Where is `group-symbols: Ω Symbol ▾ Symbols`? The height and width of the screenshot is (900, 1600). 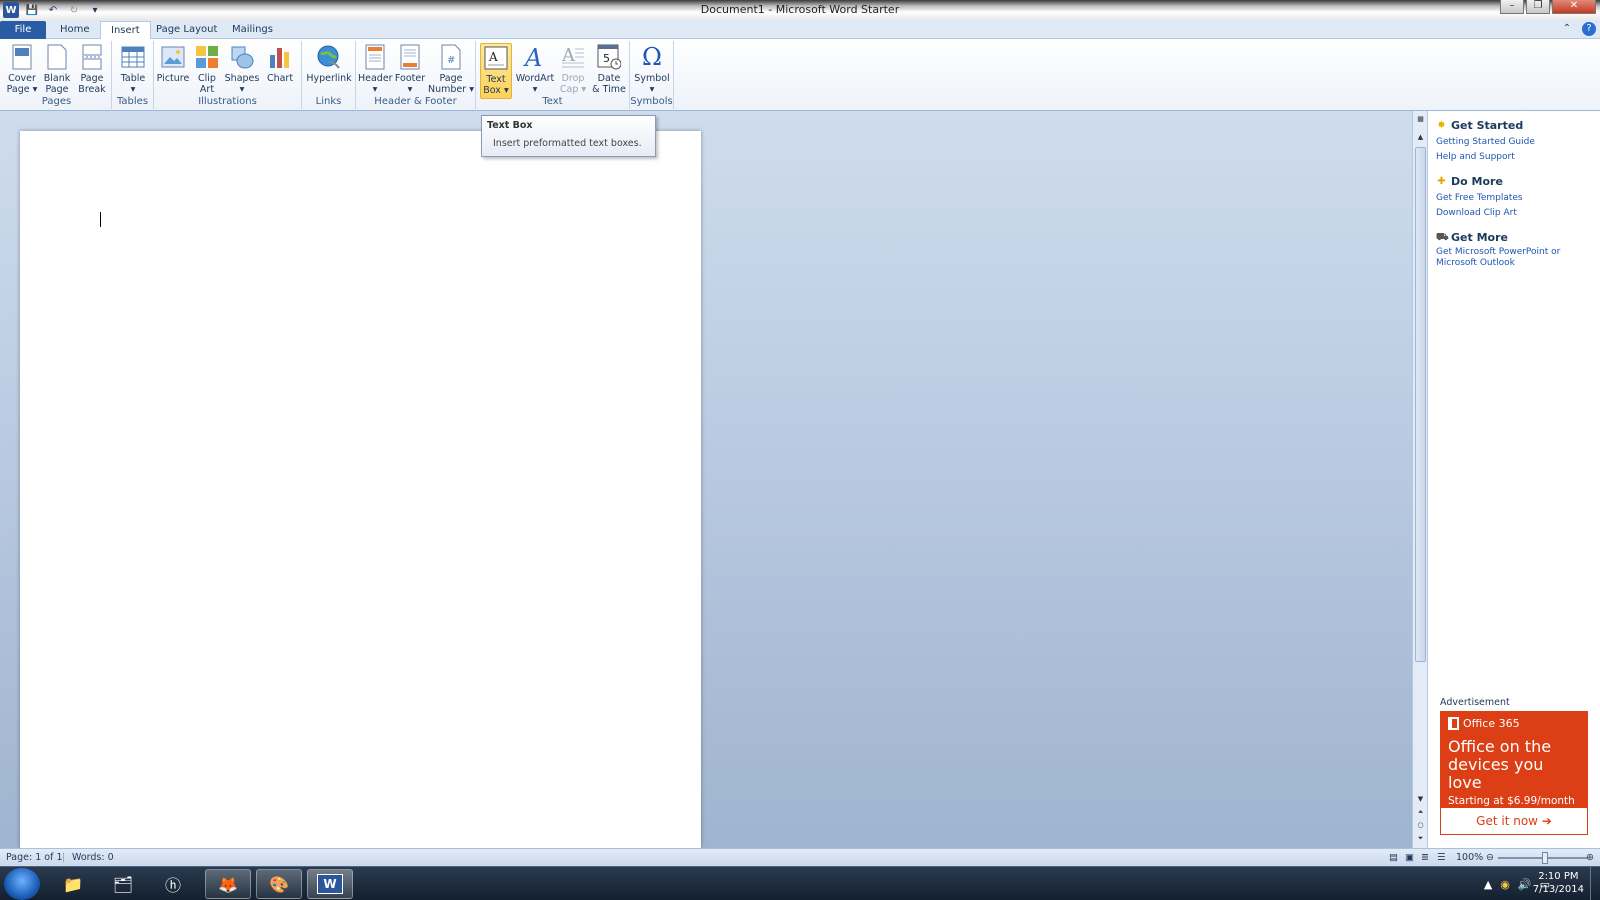
group-symbols: Ω Symbol ▾ Symbols is located at coordinates (652, 75).